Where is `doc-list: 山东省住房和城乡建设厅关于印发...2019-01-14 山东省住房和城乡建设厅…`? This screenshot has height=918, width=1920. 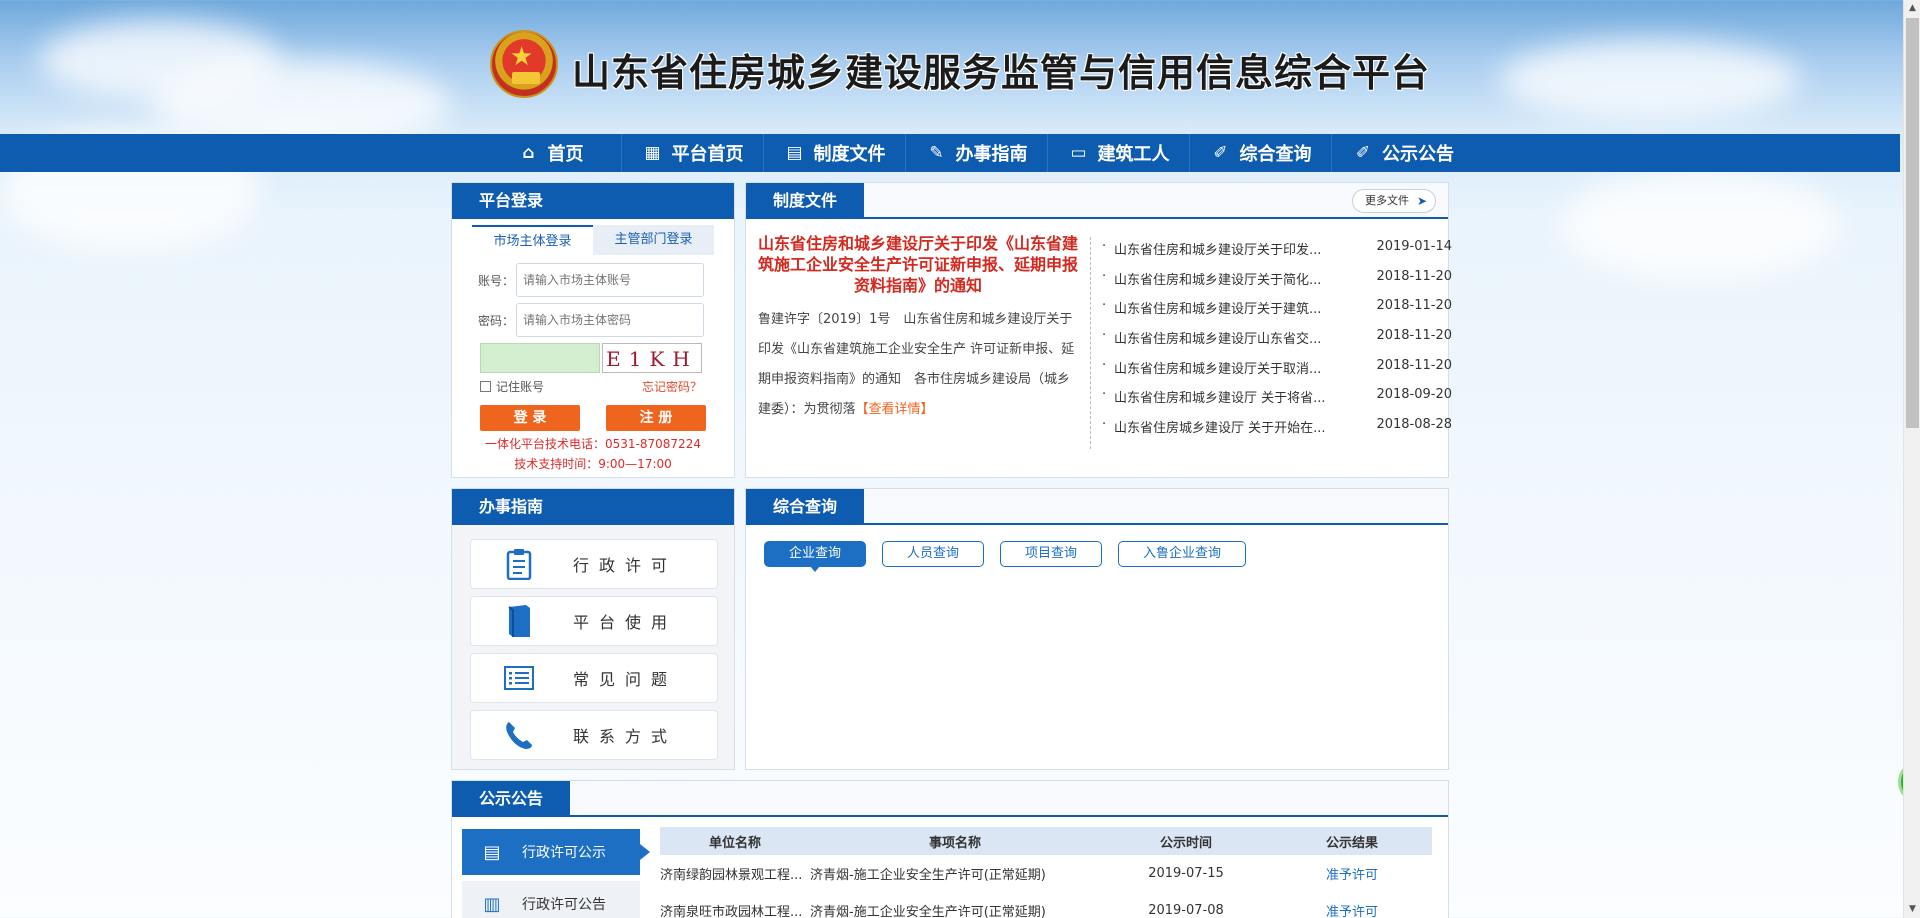 doc-list: 山东省住房和城乡建设厅关于印发...2019-01-14 山东省住房和城乡建设厅… is located at coordinates (1277, 343).